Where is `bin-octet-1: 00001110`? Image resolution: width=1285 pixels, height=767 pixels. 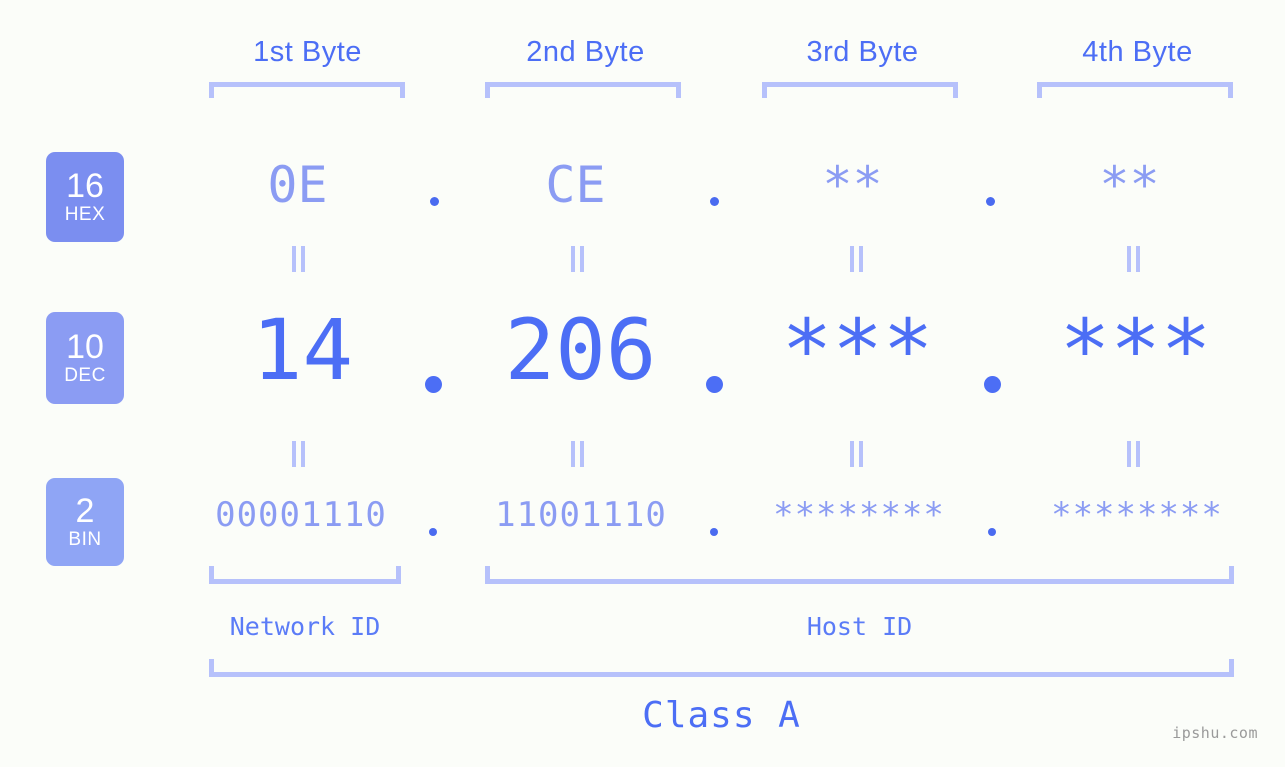
bin-octet-1: 00001110 is located at coordinates (301, 515).